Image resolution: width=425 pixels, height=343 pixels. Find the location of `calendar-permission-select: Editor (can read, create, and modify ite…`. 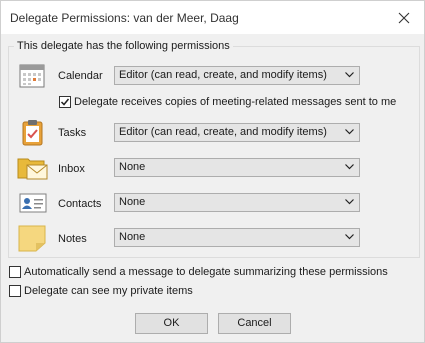

calendar-permission-select: Editor (can read, create, and modify ite… is located at coordinates (237, 75).